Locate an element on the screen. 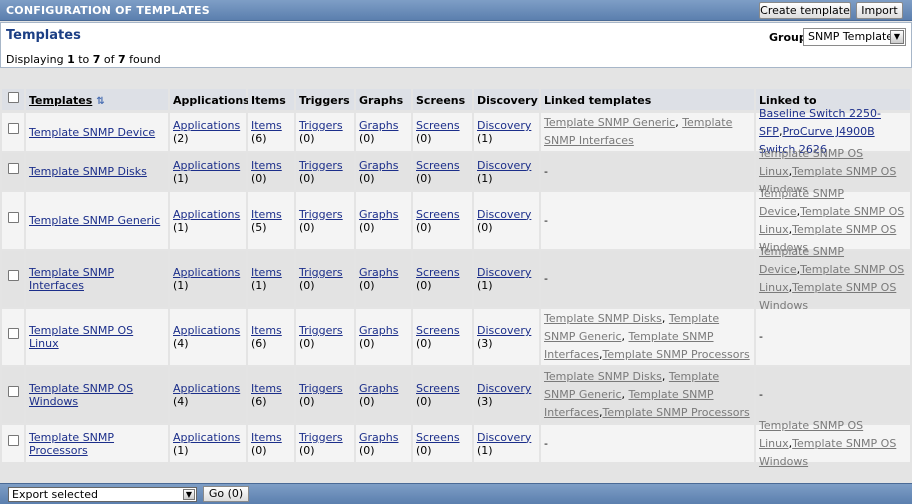 This screenshot has width=912, height=504. template-name-link: Template SNMP Device is located at coordinates (92, 132).